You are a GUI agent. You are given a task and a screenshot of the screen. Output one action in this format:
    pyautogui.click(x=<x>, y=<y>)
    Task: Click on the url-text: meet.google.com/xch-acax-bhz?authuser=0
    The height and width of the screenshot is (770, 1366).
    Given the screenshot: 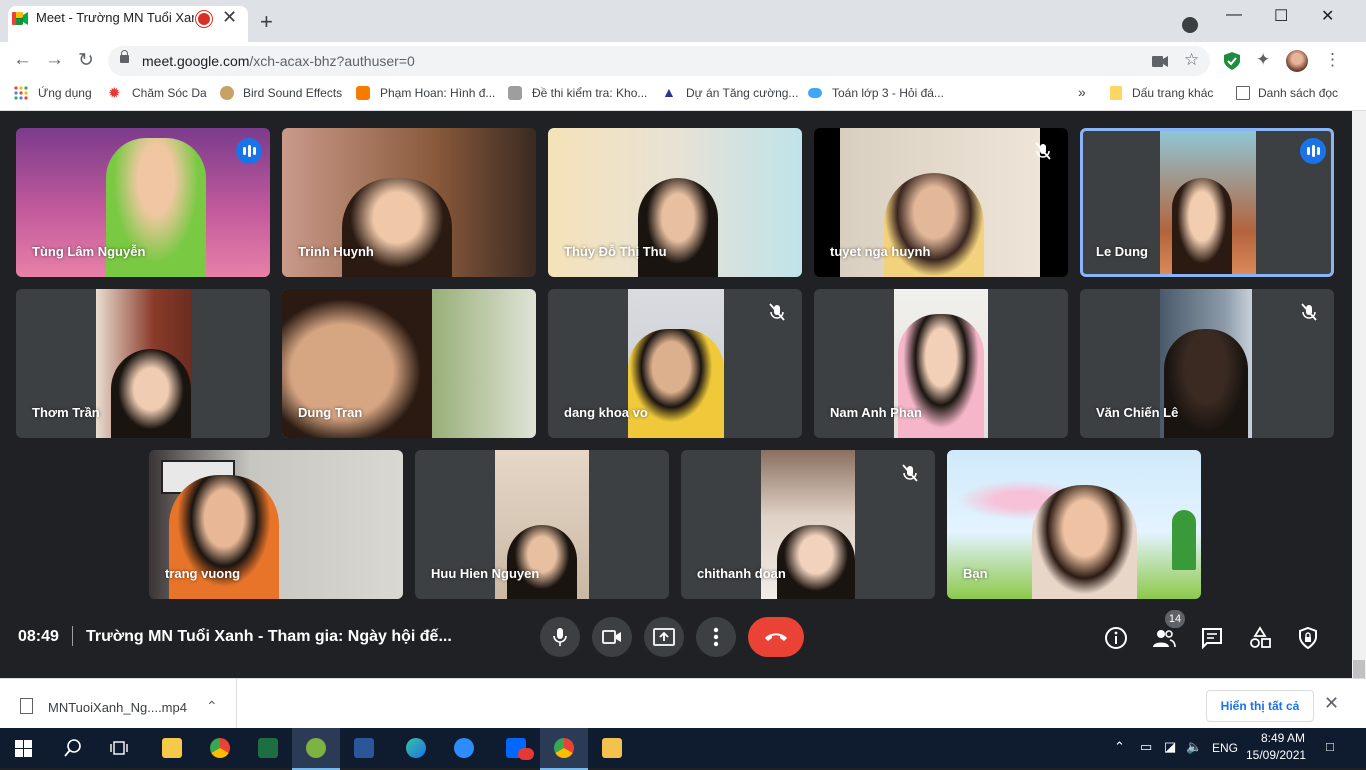 What is the action you would take?
    pyautogui.click(x=278, y=61)
    